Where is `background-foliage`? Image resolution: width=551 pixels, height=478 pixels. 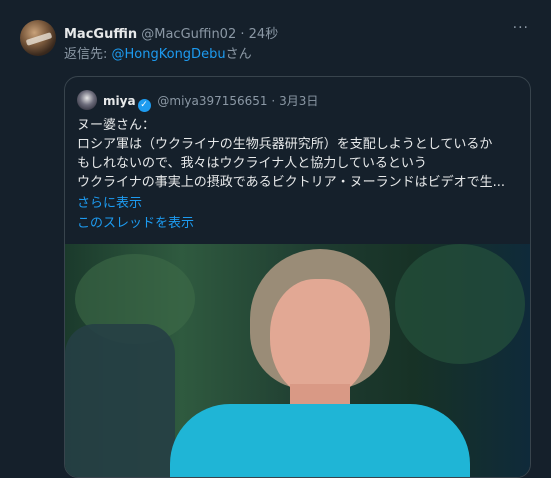 background-foliage is located at coordinates (460, 304).